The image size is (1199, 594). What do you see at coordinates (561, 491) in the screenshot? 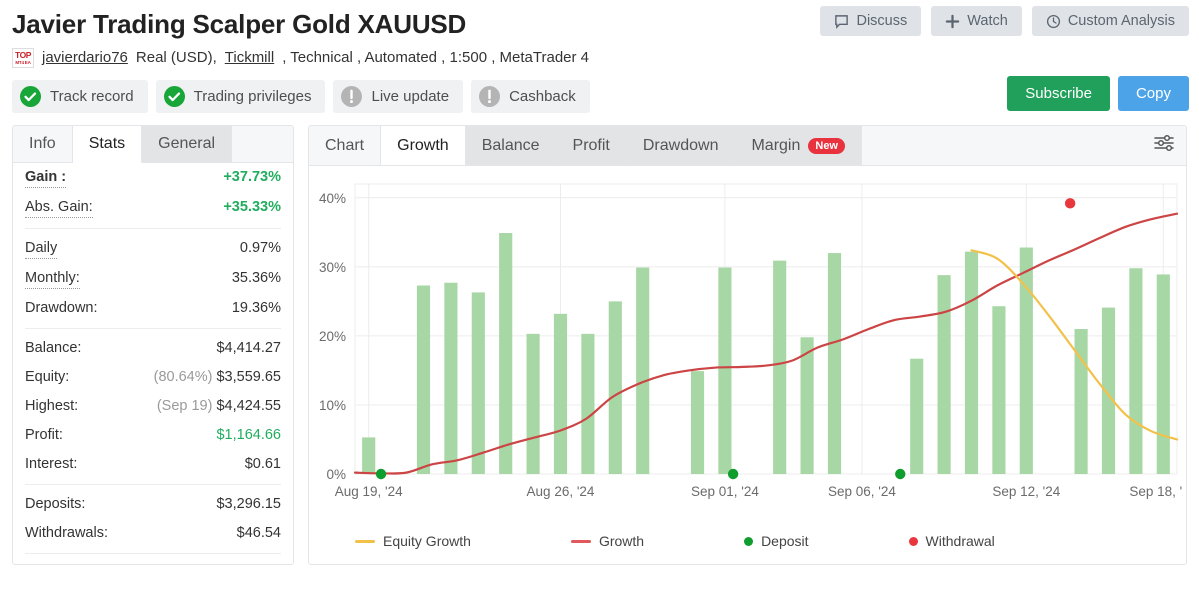
I see `x-axis-tick-label: Aug 26, '24` at bounding box center [561, 491].